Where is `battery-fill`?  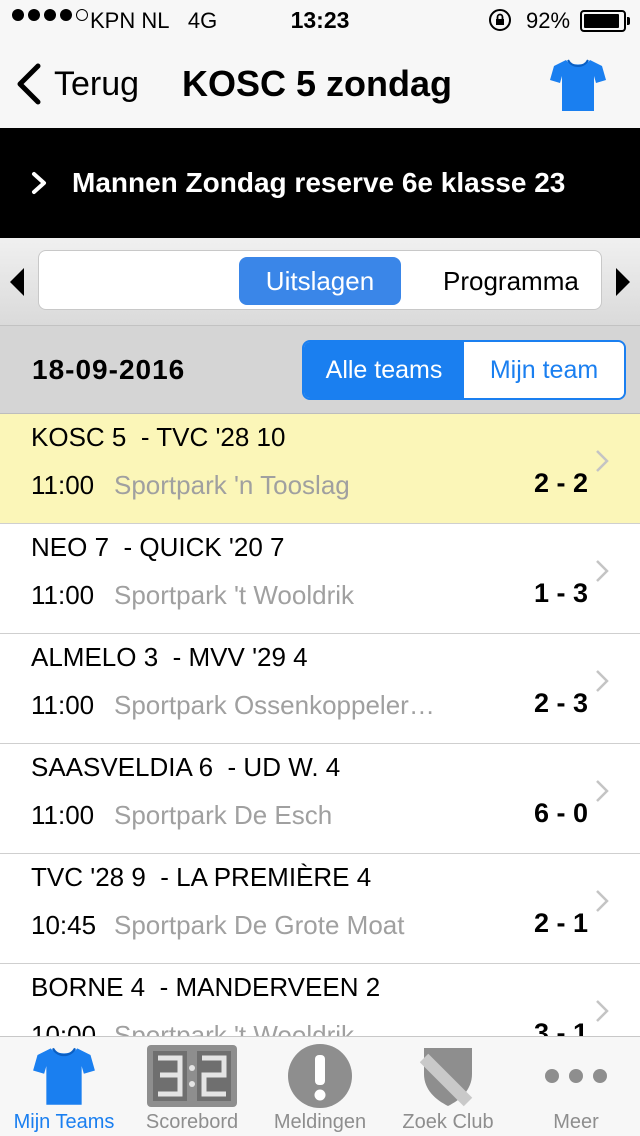
battery-fill is located at coordinates (601, 21).